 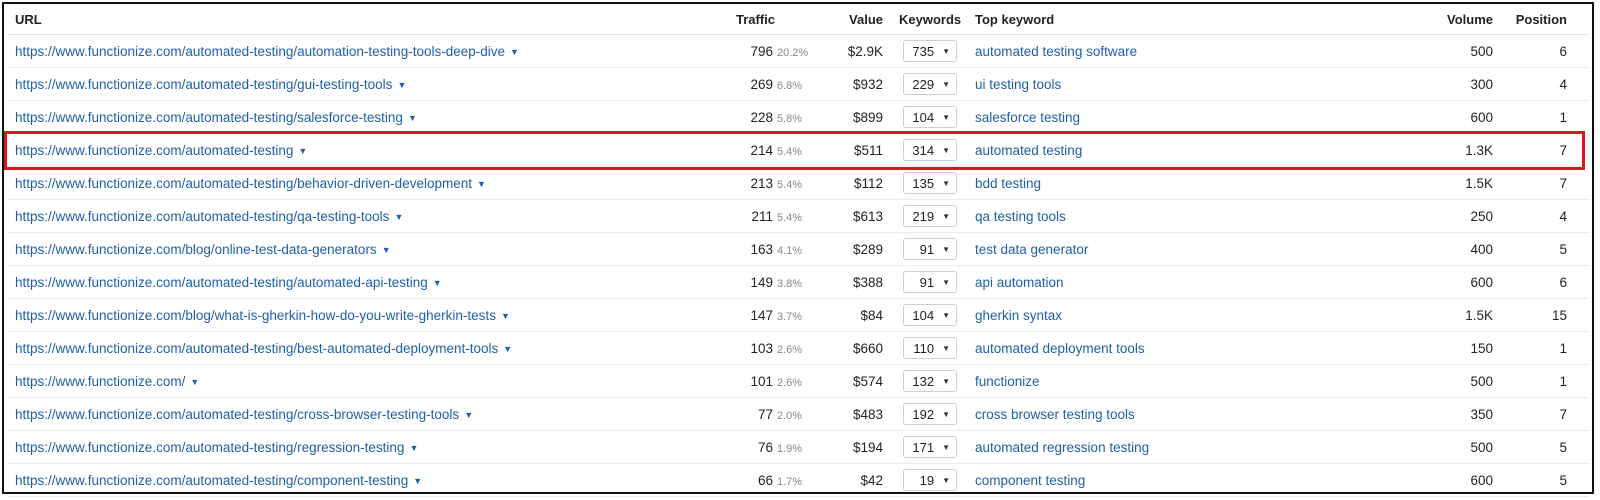 What do you see at coordinates (930, 480) in the screenshot?
I see `keywords-dropdown: 19 ▼` at bounding box center [930, 480].